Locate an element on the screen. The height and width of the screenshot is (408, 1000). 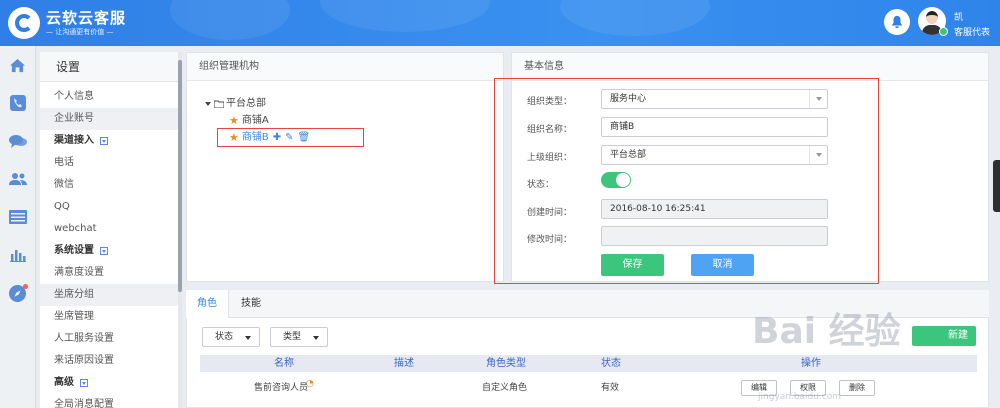
tree-node-shop-a: ★ 商铺A is located at coordinates (257, 120).